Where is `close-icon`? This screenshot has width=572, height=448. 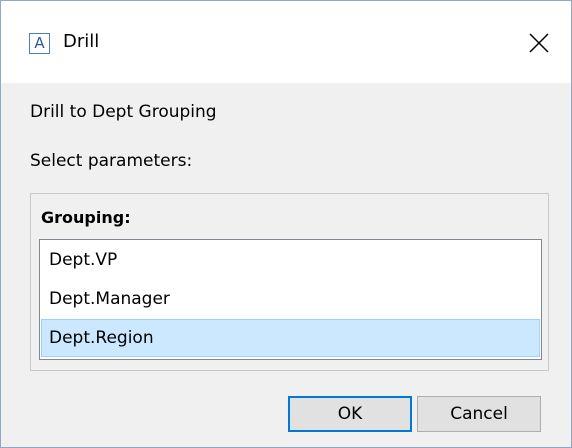 close-icon is located at coordinates (539, 43).